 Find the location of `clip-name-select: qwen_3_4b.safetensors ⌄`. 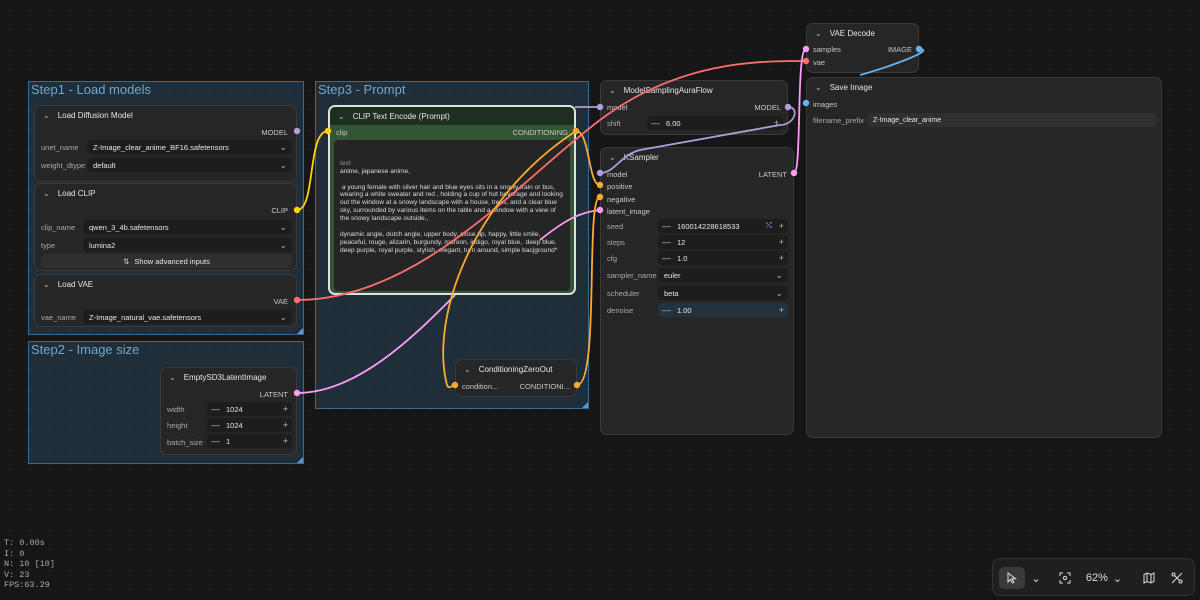

clip-name-select: qwen_3_4b.safetensors ⌄ is located at coordinates (187, 227).